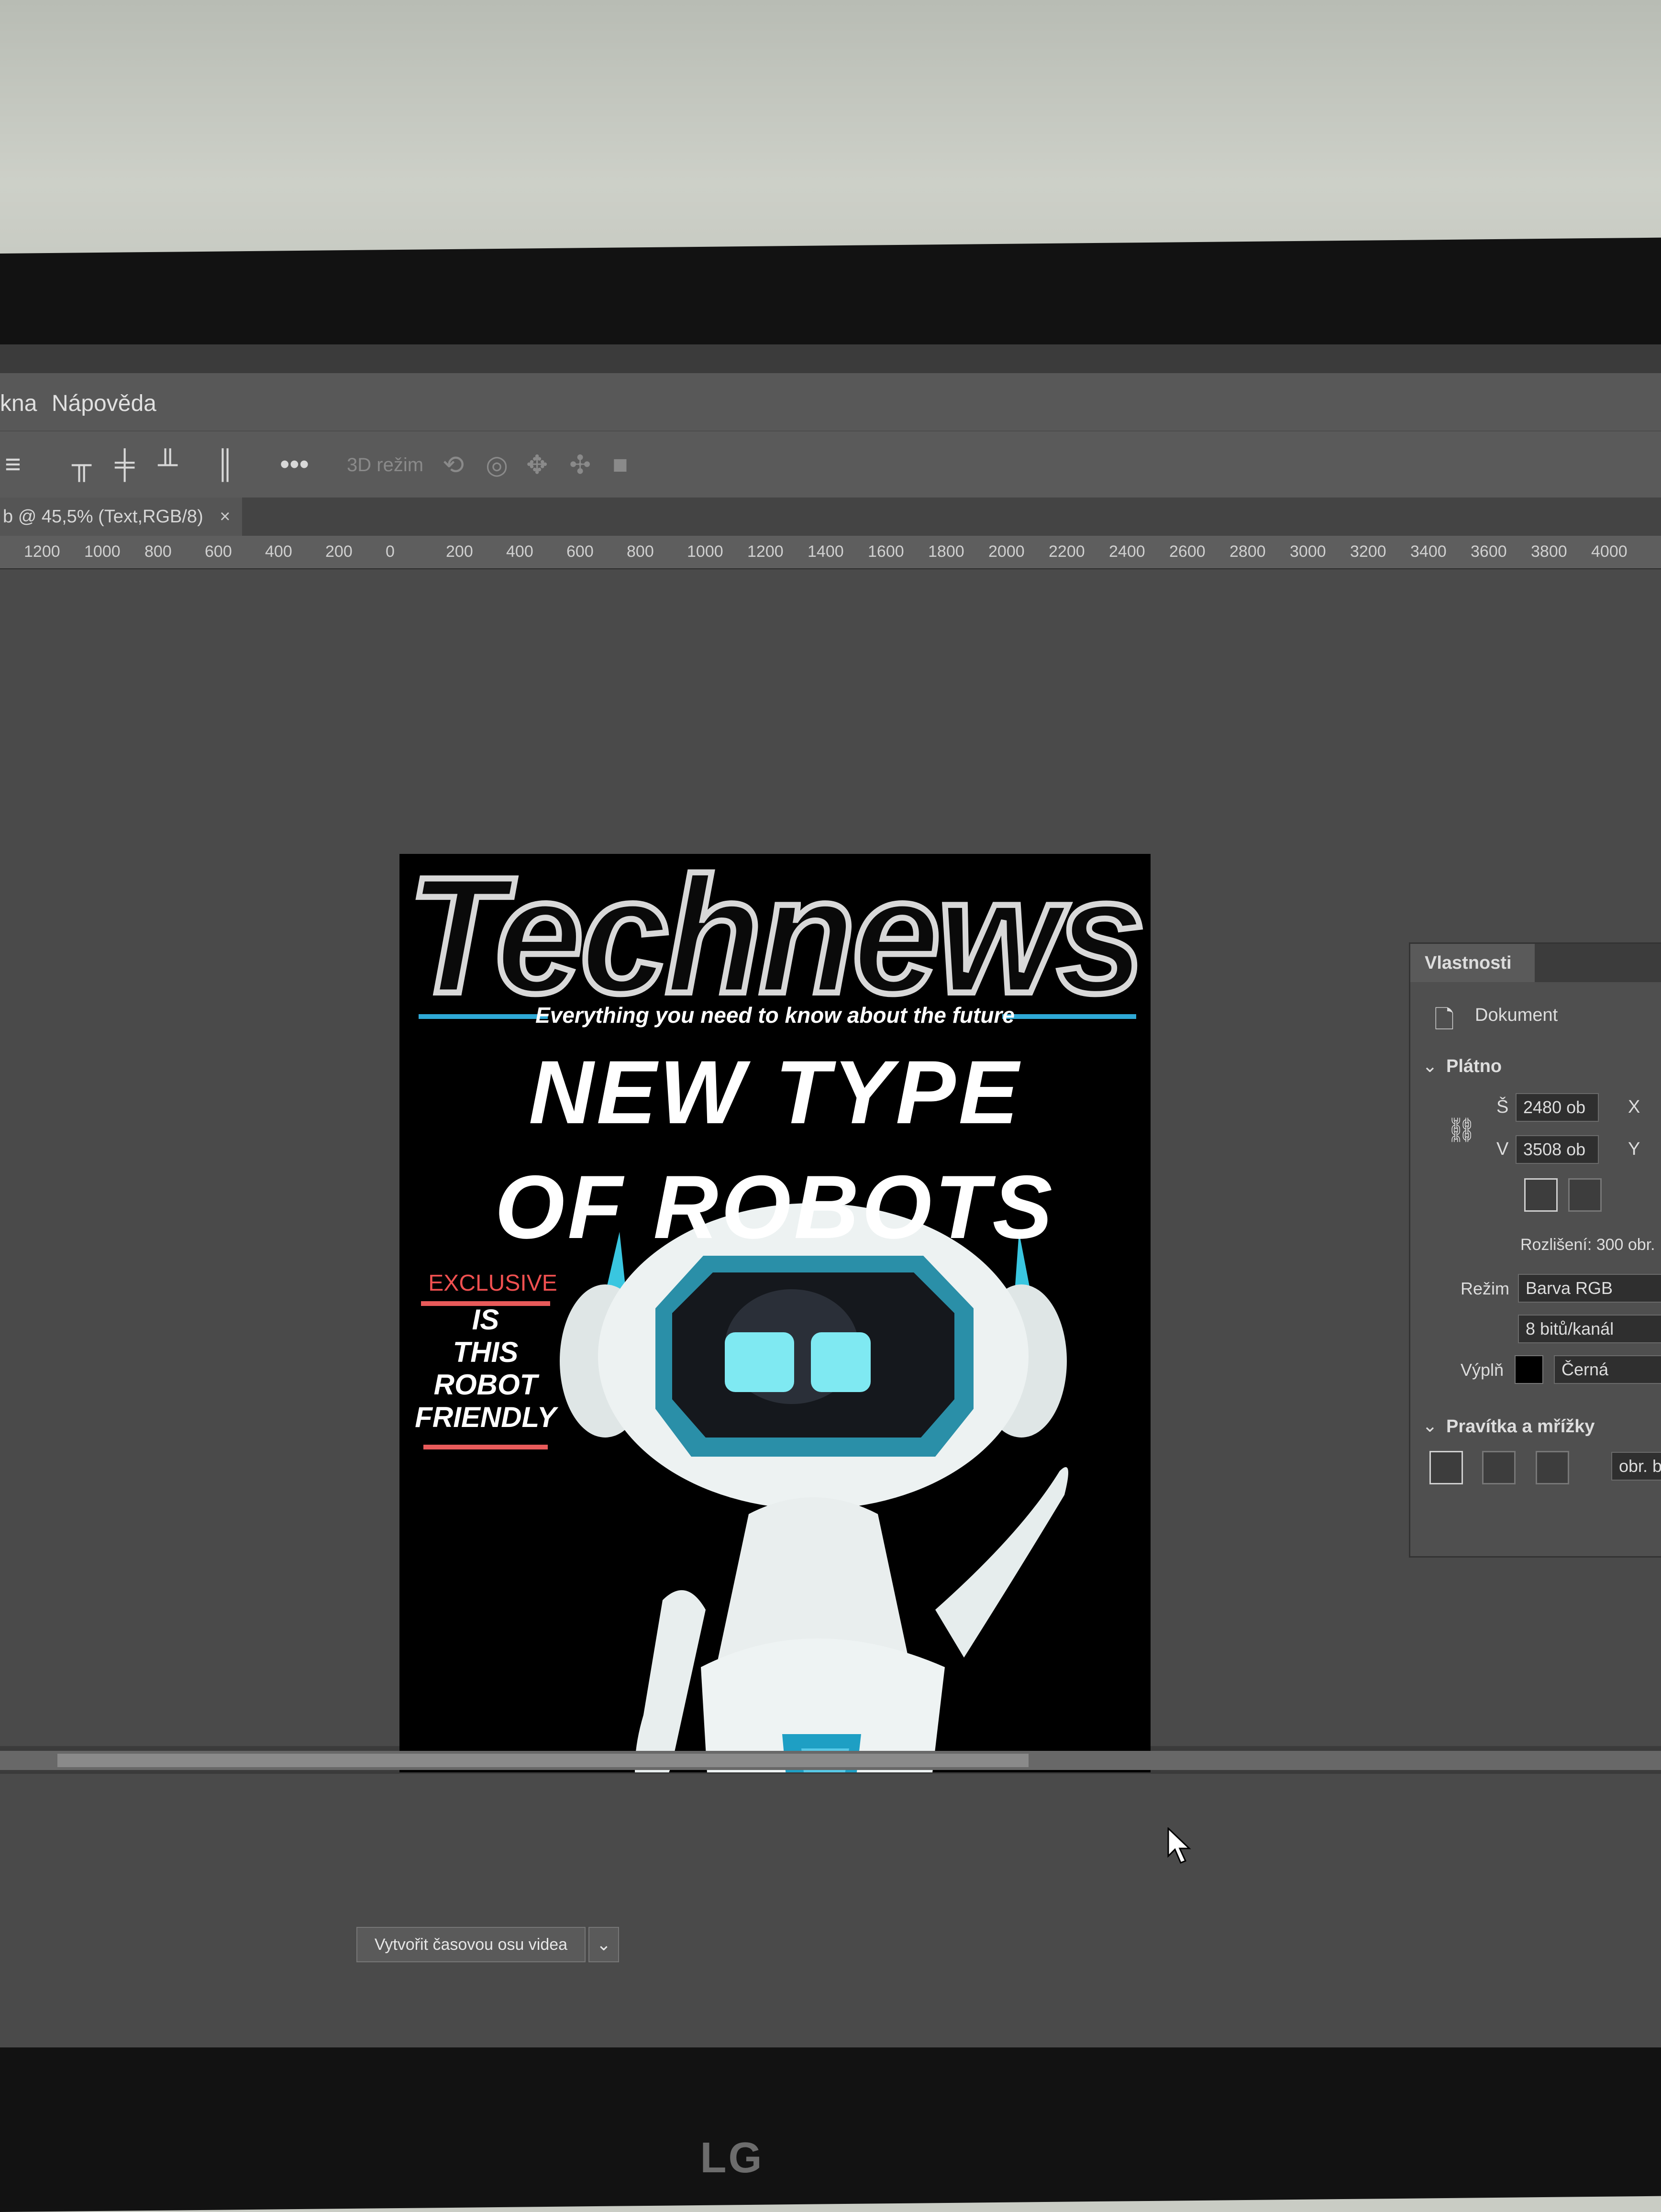 The height and width of the screenshot is (2212, 1661). I want to click on create-video-timeline-button: Vytvořit časovou osu videa, so click(471, 1944).